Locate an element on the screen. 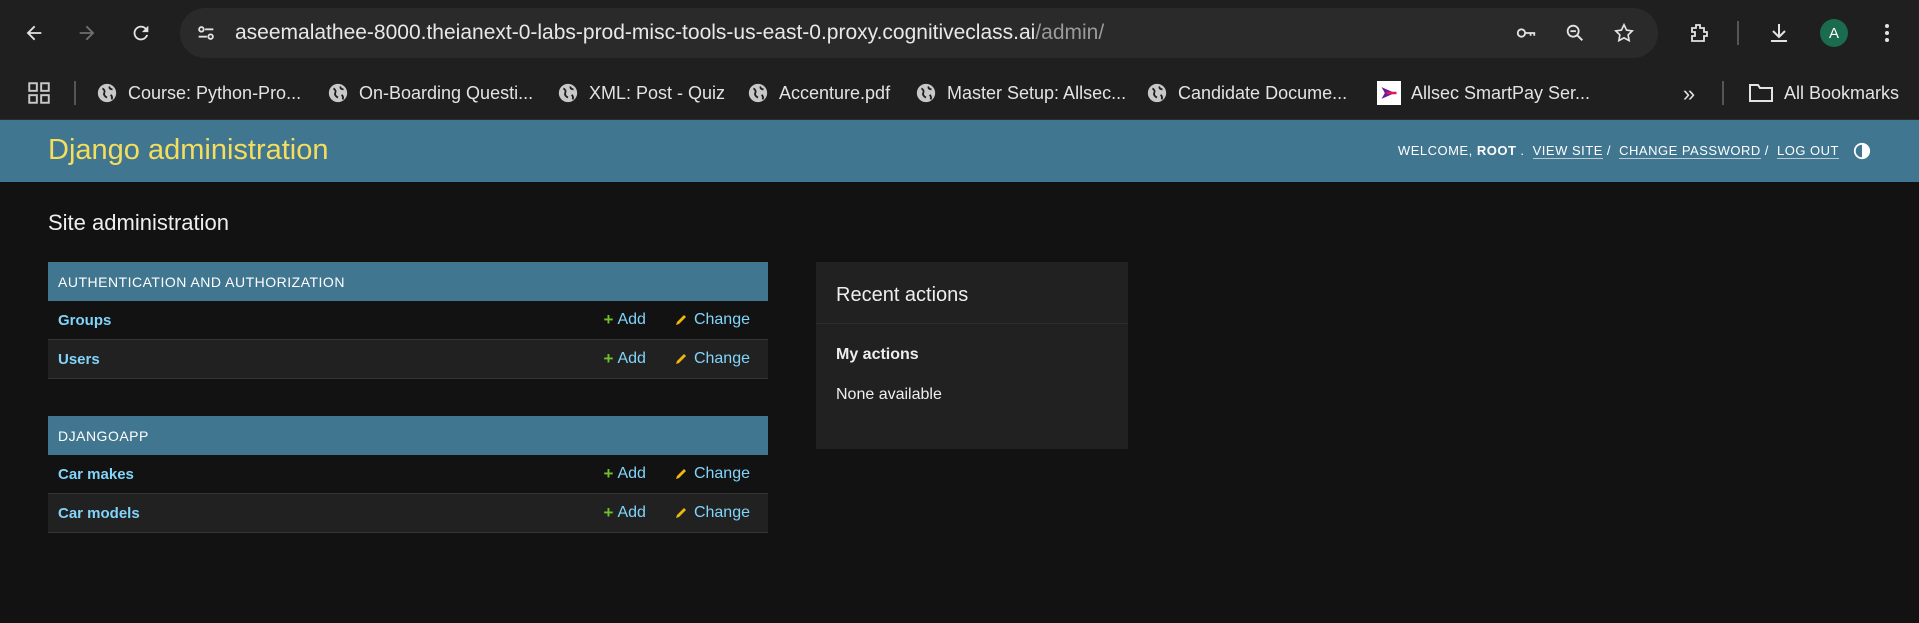 The image size is (1919, 623). download-icon is located at coordinates (1779, 33).